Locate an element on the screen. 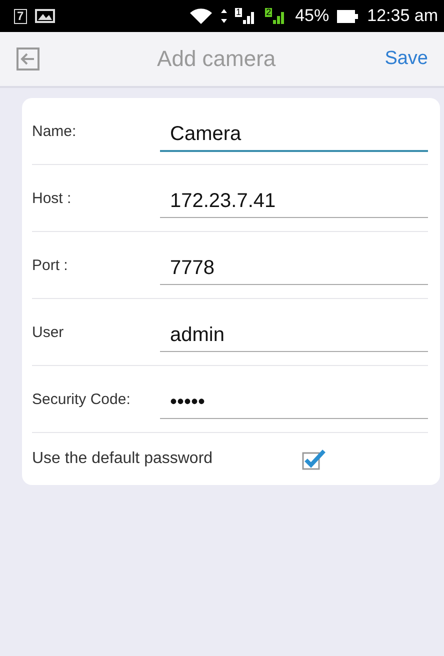  save-button: Save is located at coordinates (406, 59).